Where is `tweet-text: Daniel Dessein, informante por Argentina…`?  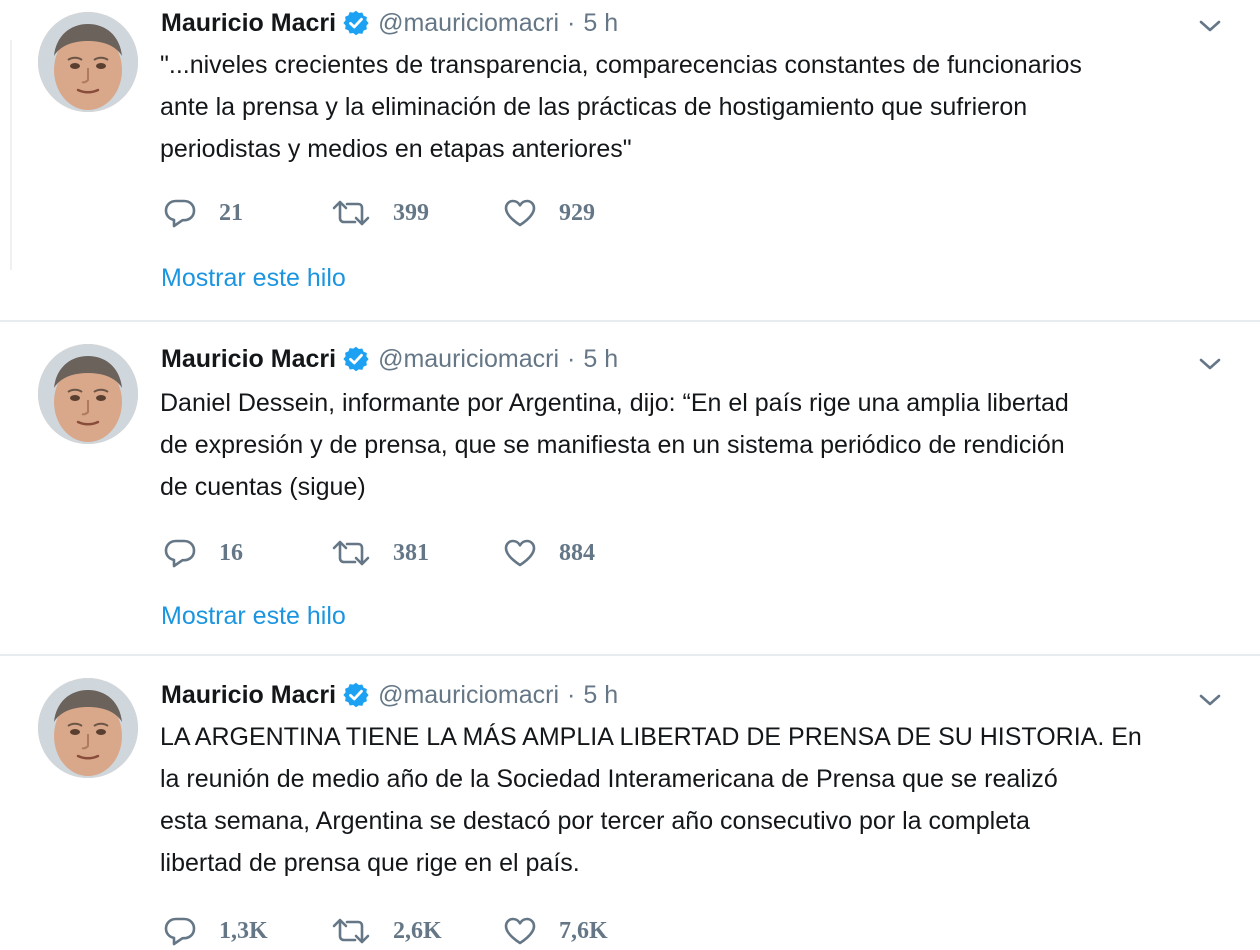
tweet-text: Daniel Dessein, informante por Argentina… is located at coordinates (695, 445).